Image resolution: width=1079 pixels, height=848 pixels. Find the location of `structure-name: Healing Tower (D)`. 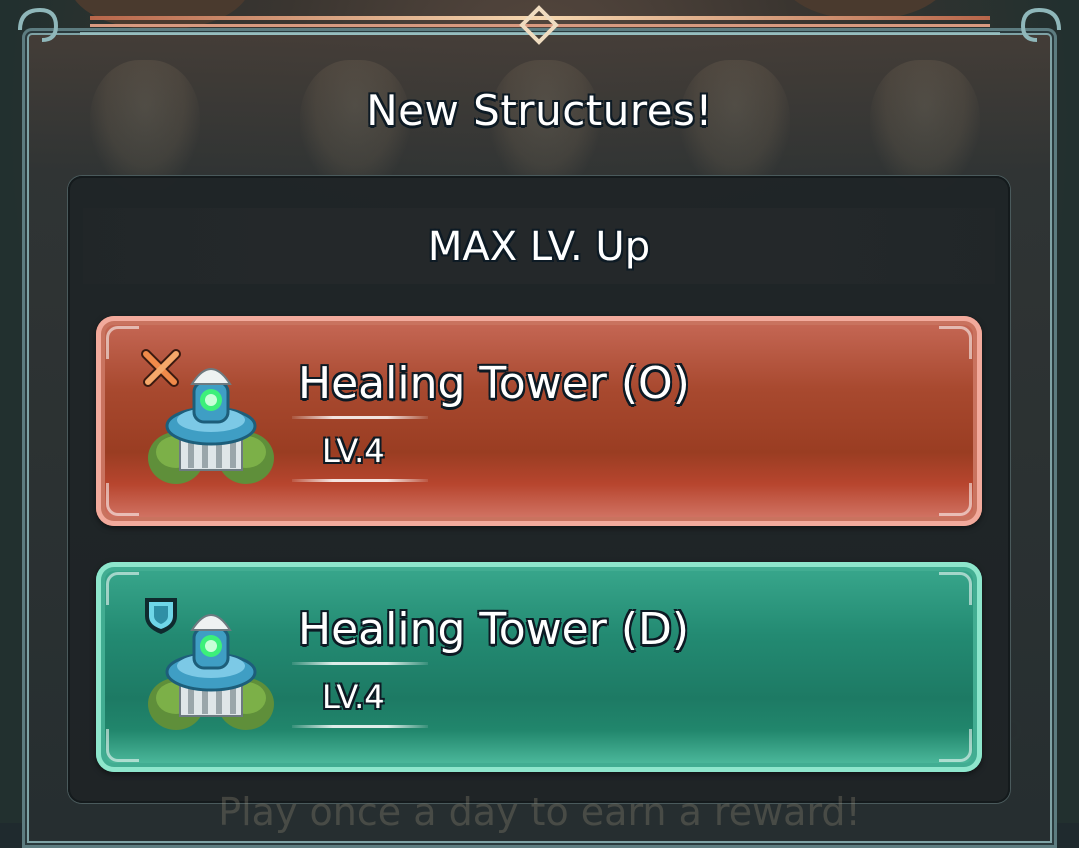

structure-name: Healing Tower (D) is located at coordinates (494, 629).